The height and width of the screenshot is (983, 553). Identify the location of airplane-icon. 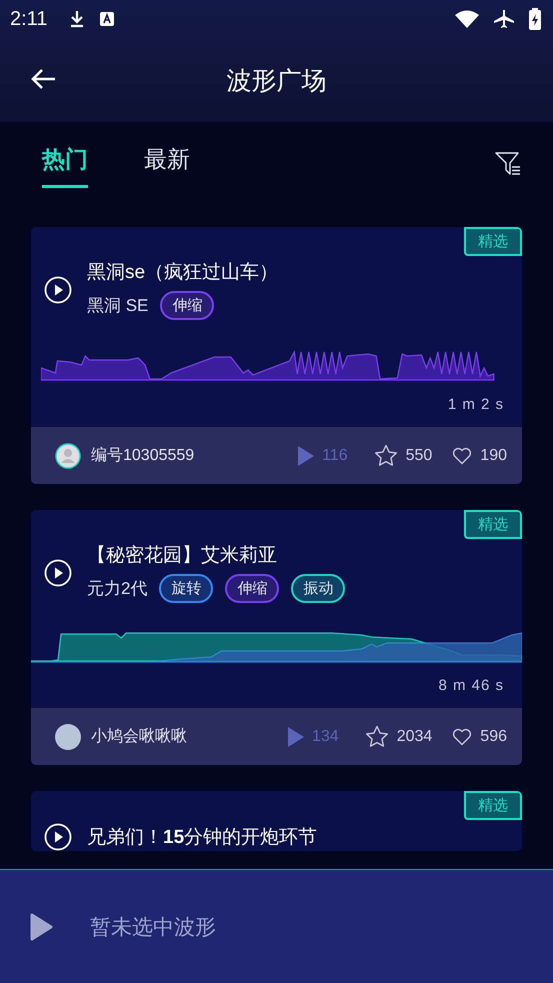
(504, 19).